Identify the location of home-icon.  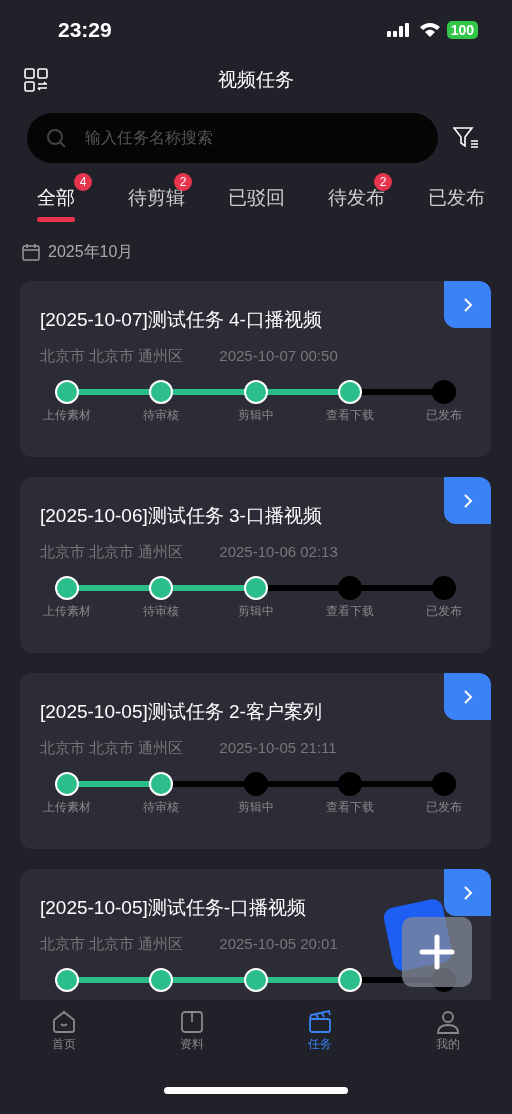
(64, 1022).